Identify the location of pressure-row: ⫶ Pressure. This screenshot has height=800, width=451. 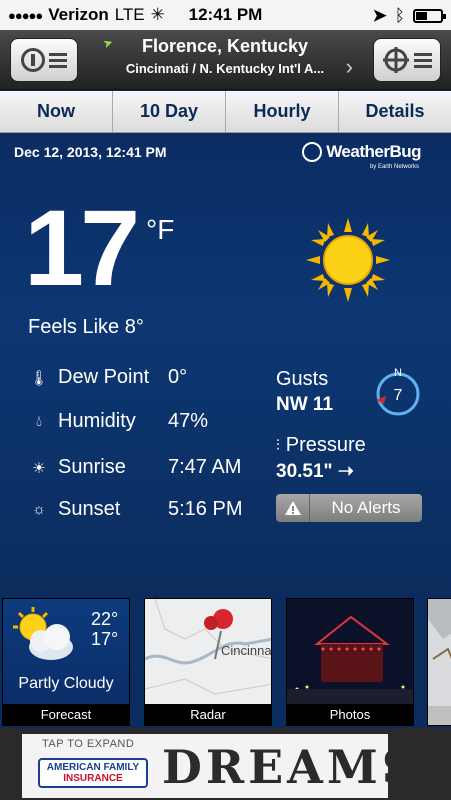
(321, 445).